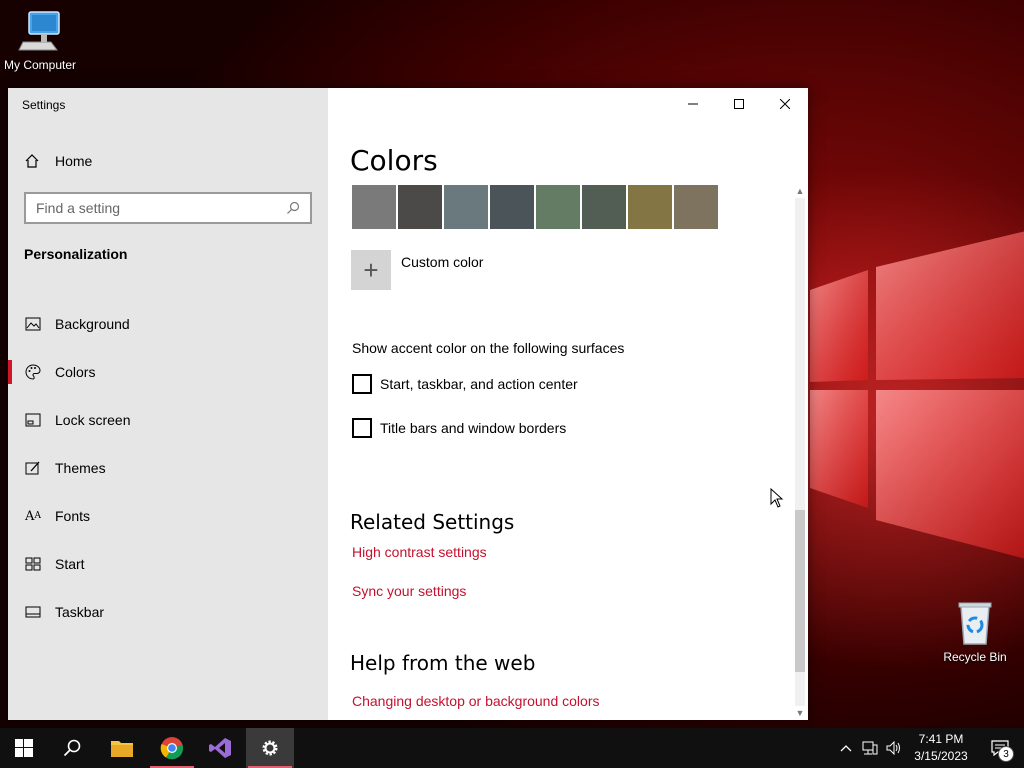  What do you see at coordinates (975, 623) in the screenshot?
I see `recycle-bin-icon` at bounding box center [975, 623].